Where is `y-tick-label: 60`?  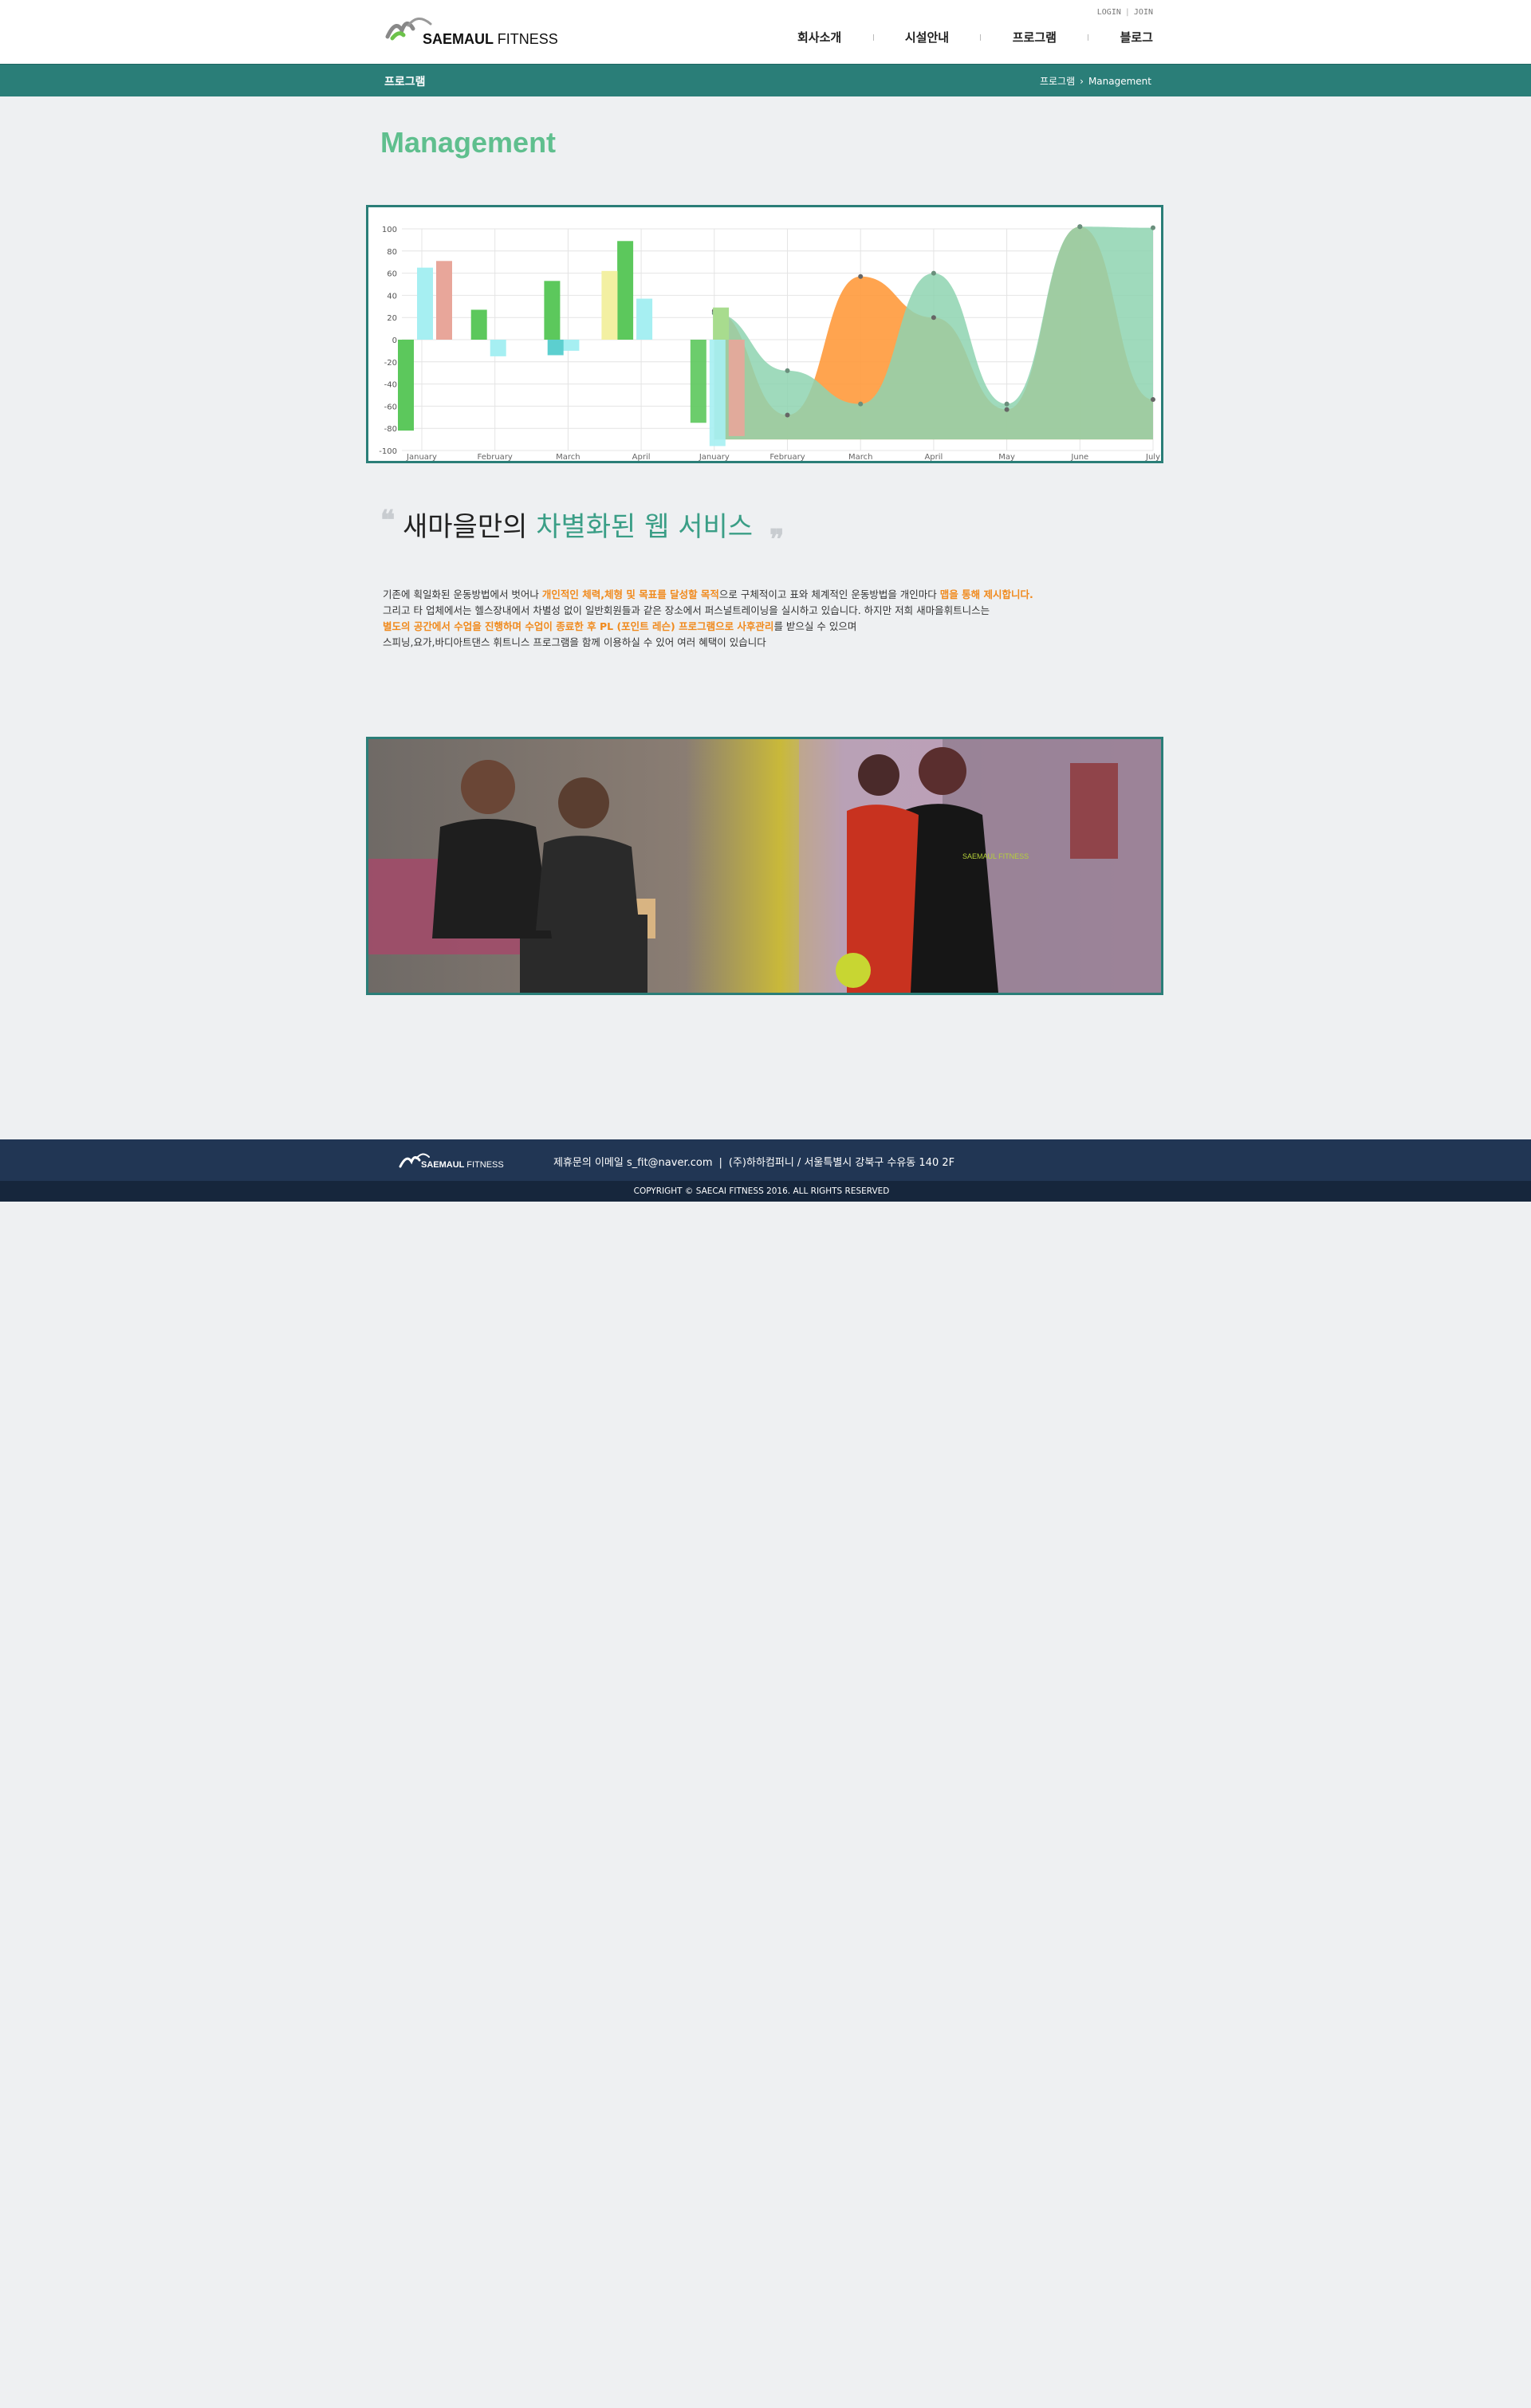
y-tick-label: 60 is located at coordinates (392, 274).